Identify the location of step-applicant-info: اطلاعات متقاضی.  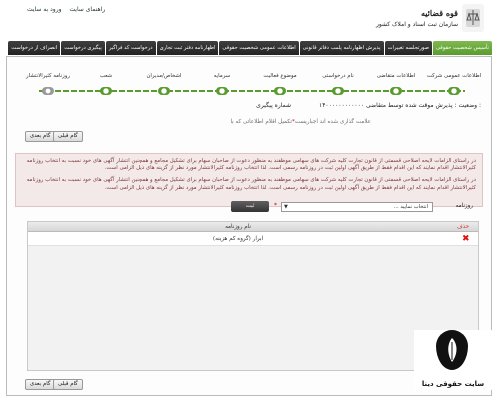
(396, 84).